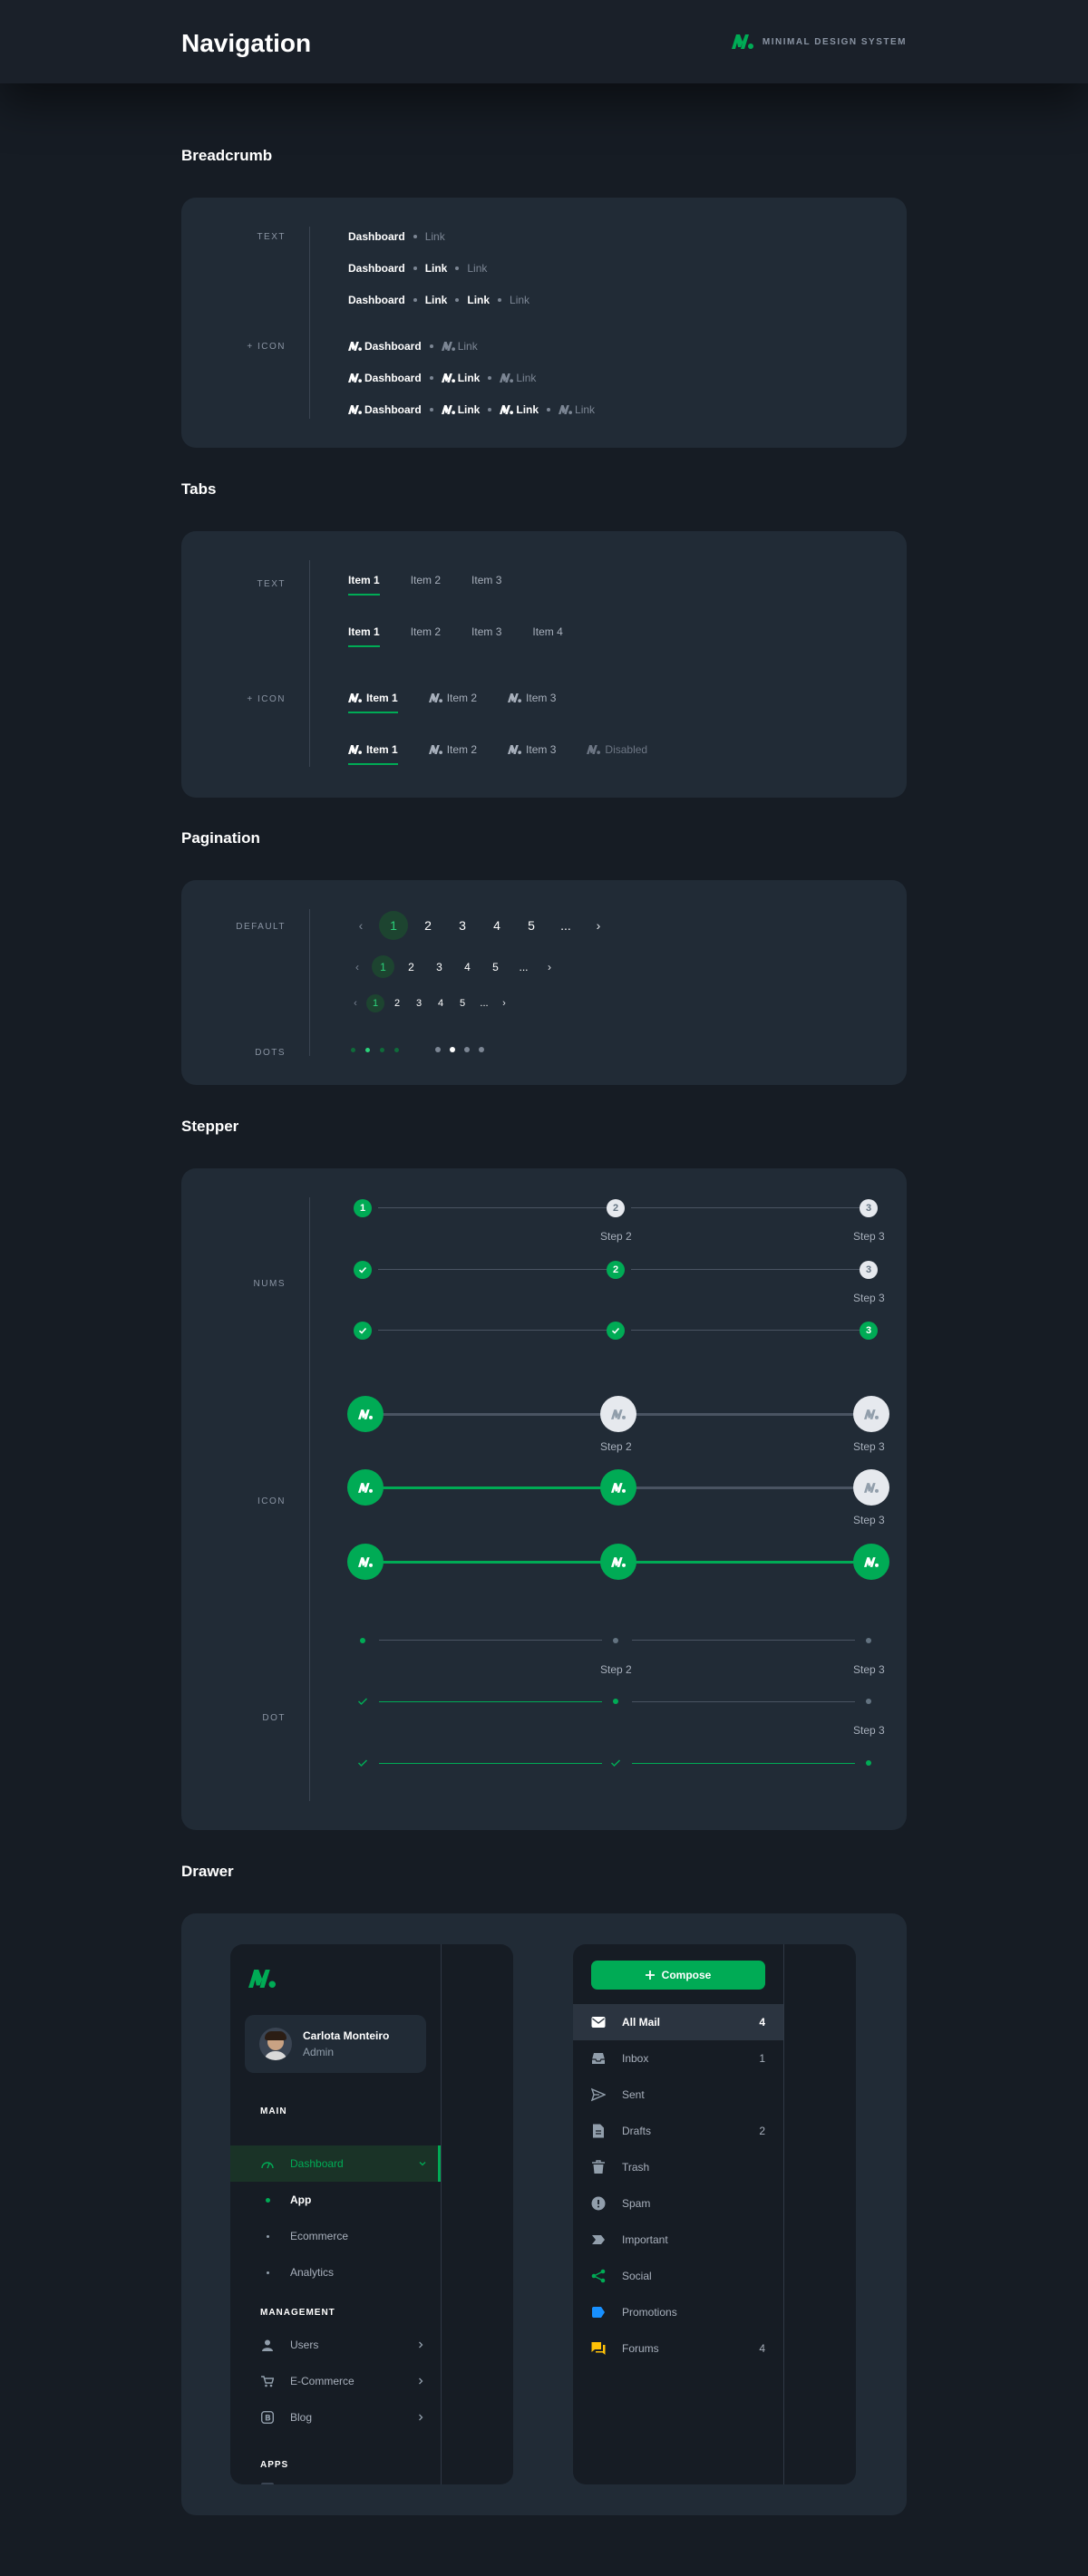 The height and width of the screenshot is (2576, 1088). What do you see at coordinates (335, 2345) in the screenshot?
I see `nav-item-users: Users` at bounding box center [335, 2345].